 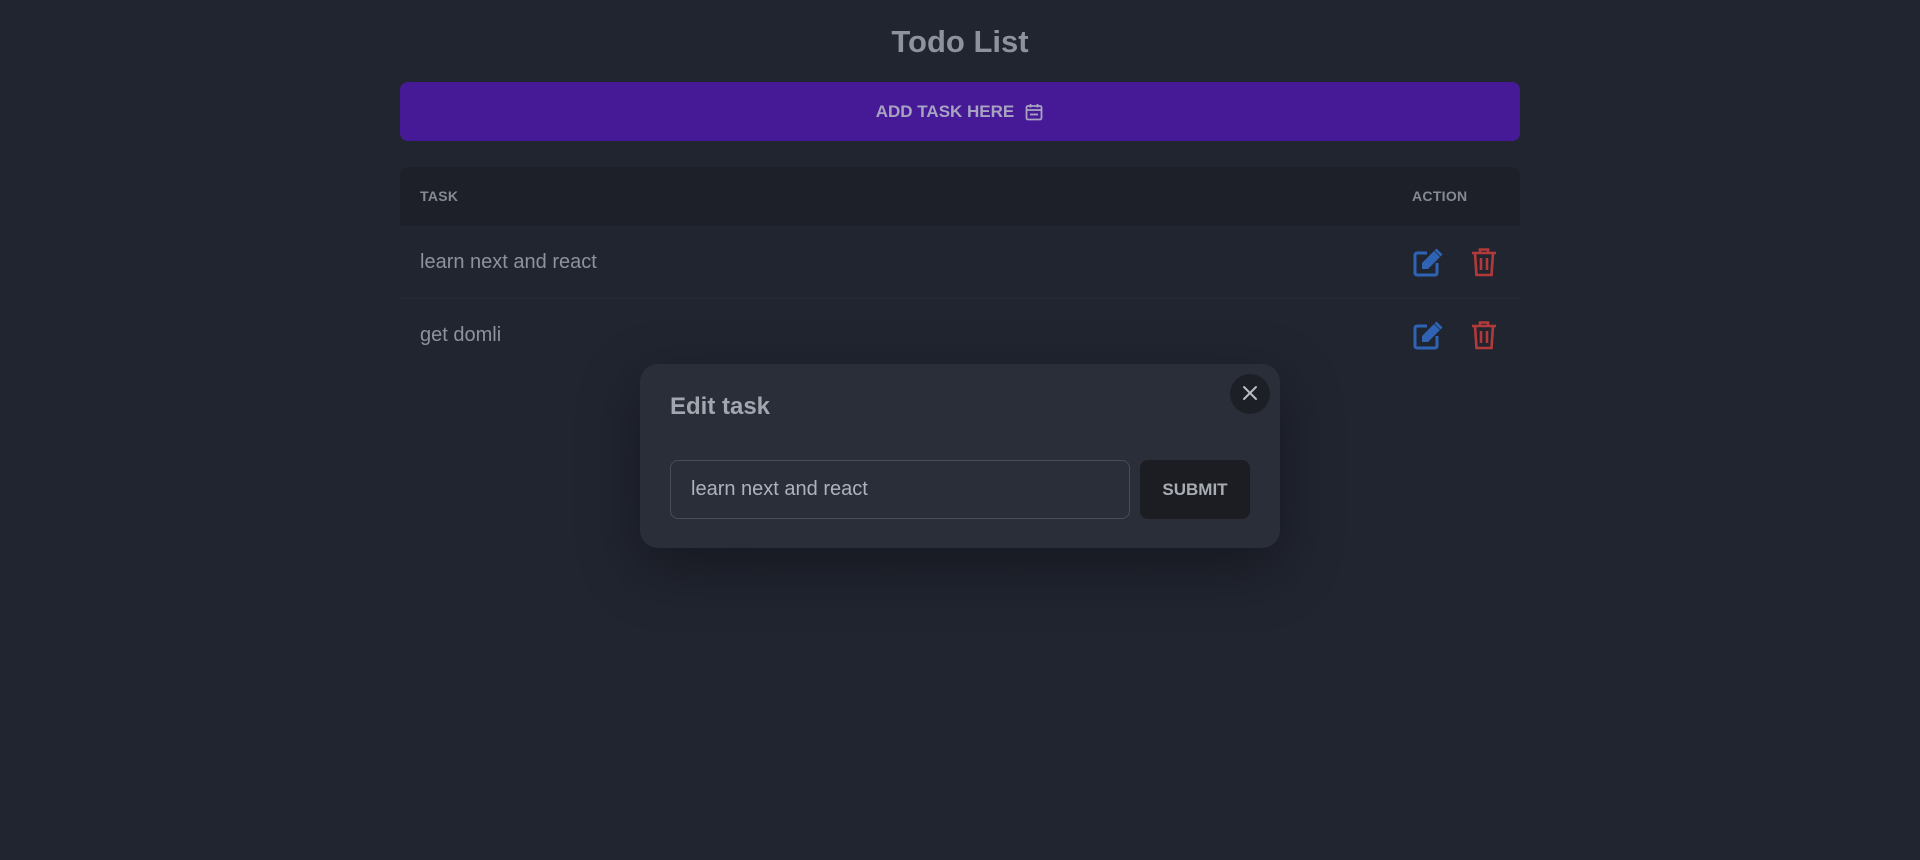 What do you see at coordinates (1440, 196) in the screenshot?
I see `header-action: ACTION` at bounding box center [1440, 196].